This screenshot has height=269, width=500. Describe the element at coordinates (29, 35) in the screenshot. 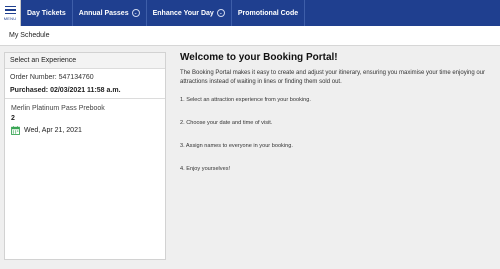

I see `schedule-title: My Schedule` at that location.